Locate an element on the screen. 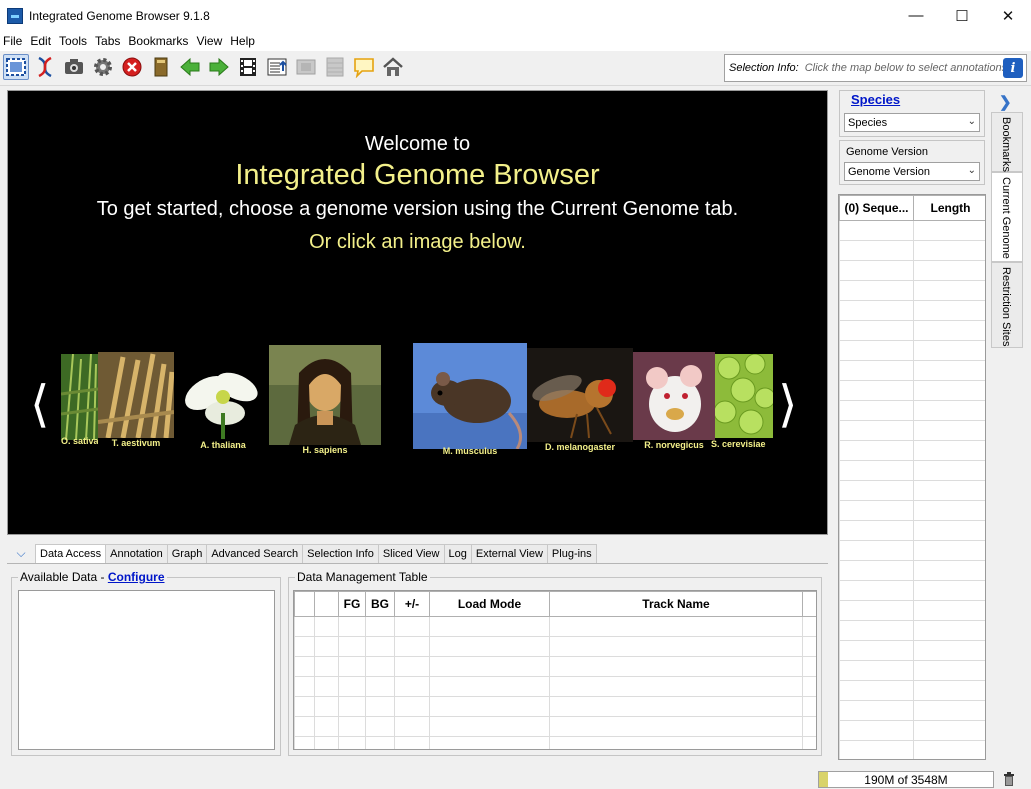  tab-external-view: External View is located at coordinates (509, 553).